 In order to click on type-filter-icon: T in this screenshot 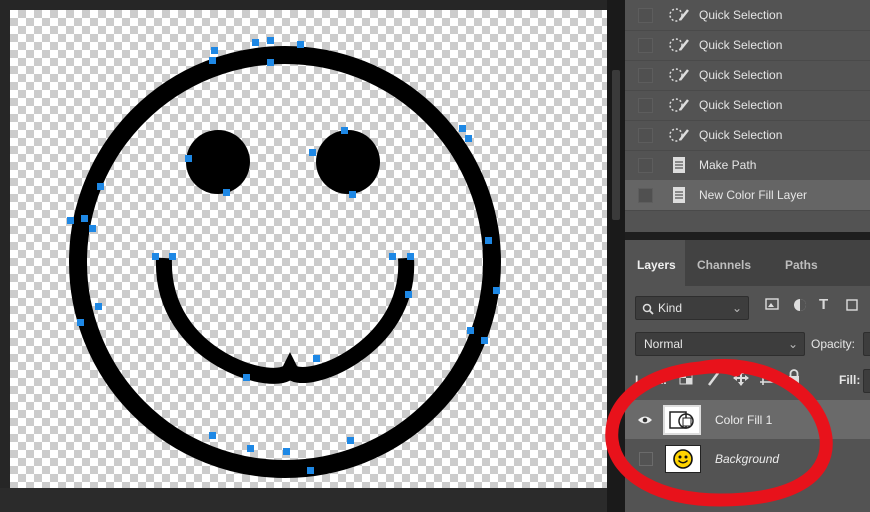, I will do `click(823, 304)`.